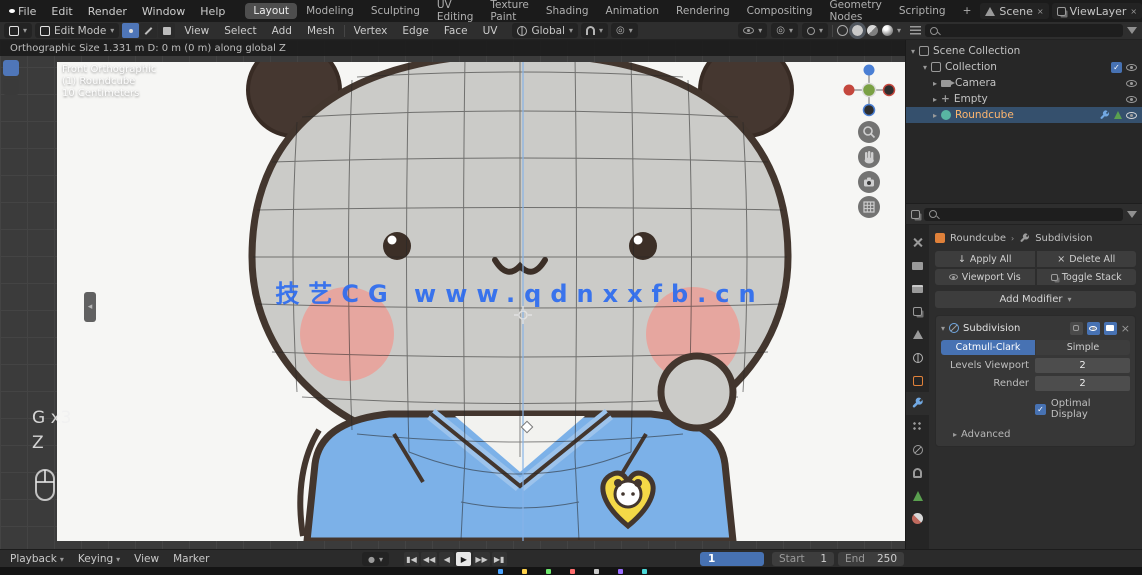 The height and width of the screenshot is (575, 1142). What do you see at coordinates (131, 30) in the screenshot?
I see `vertex-select-button` at bounding box center [131, 30].